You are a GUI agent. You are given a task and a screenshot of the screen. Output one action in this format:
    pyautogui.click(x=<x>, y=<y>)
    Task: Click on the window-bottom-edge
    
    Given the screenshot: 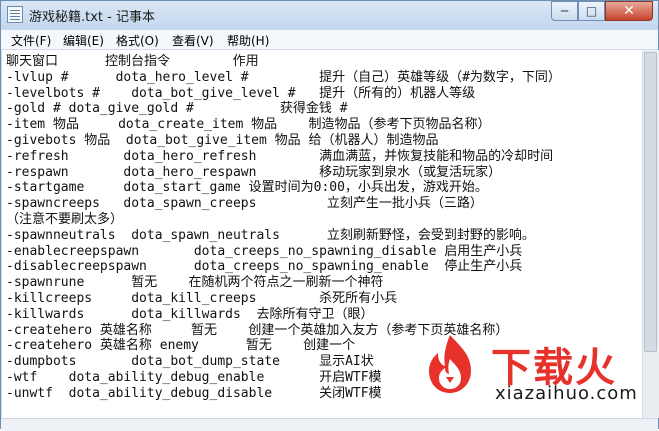 What is the action you would take?
    pyautogui.click(x=329, y=424)
    